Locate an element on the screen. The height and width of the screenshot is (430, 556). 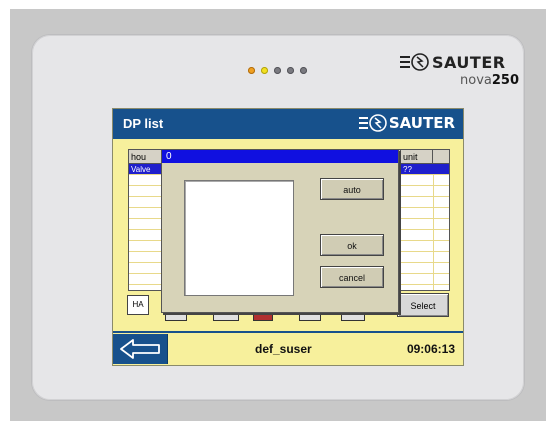
current-user: def_suser is located at coordinates (283, 349).